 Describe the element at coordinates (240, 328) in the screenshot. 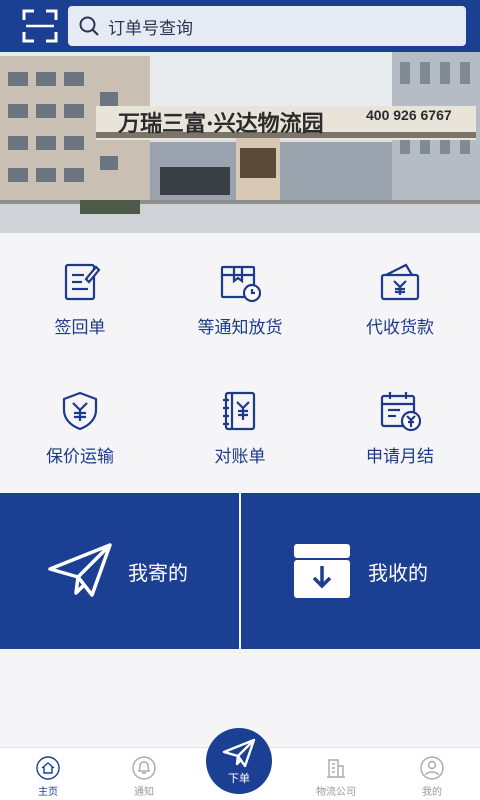

I see `service-label: 等通知放货` at that location.